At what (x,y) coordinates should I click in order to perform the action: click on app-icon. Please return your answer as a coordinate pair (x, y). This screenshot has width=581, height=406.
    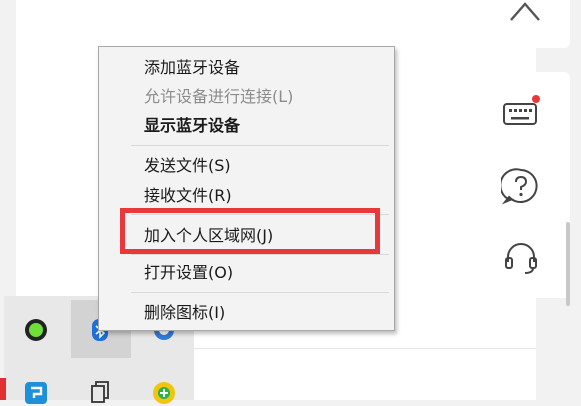
    Looking at the image, I should click on (36, 392).